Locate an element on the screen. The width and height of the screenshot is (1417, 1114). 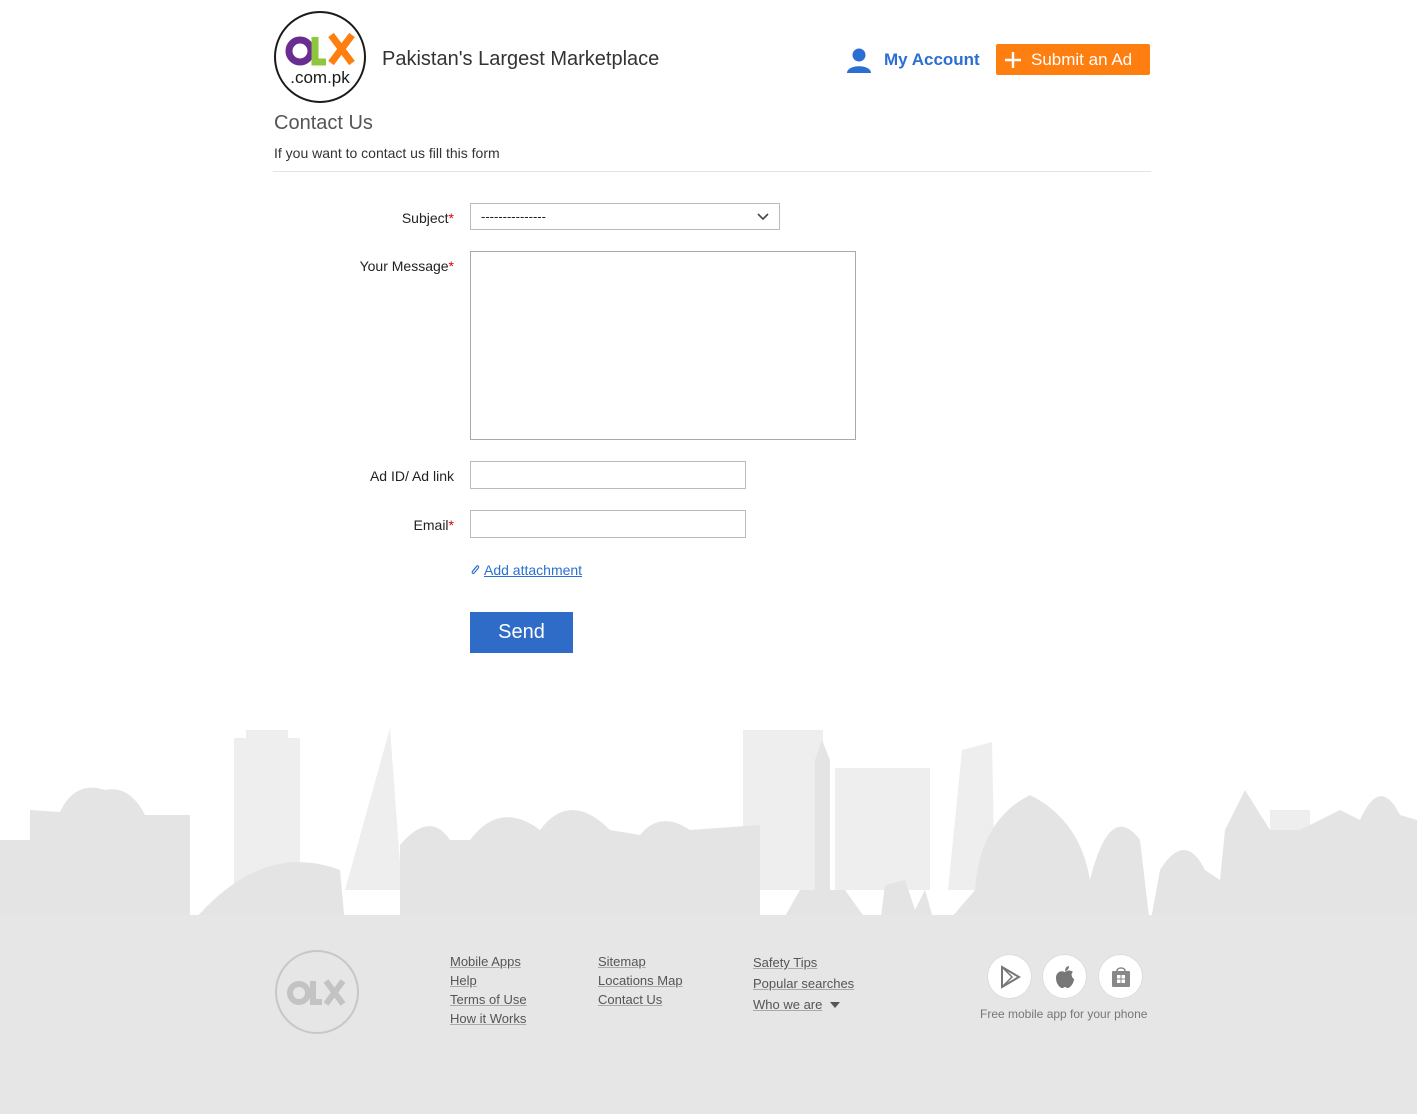
logo-domain: .com.pk is located at coordinates (320, 77).